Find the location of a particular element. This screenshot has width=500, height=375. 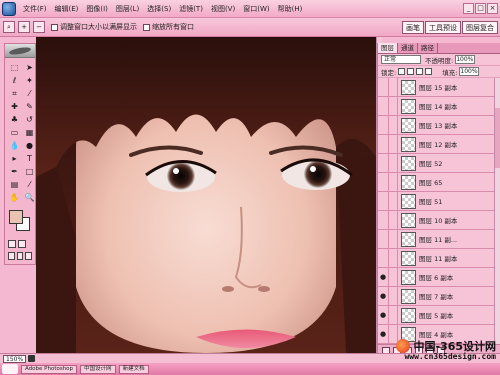

layer-row: ● 图层 5 副本 is located at coordinates (439, 315).